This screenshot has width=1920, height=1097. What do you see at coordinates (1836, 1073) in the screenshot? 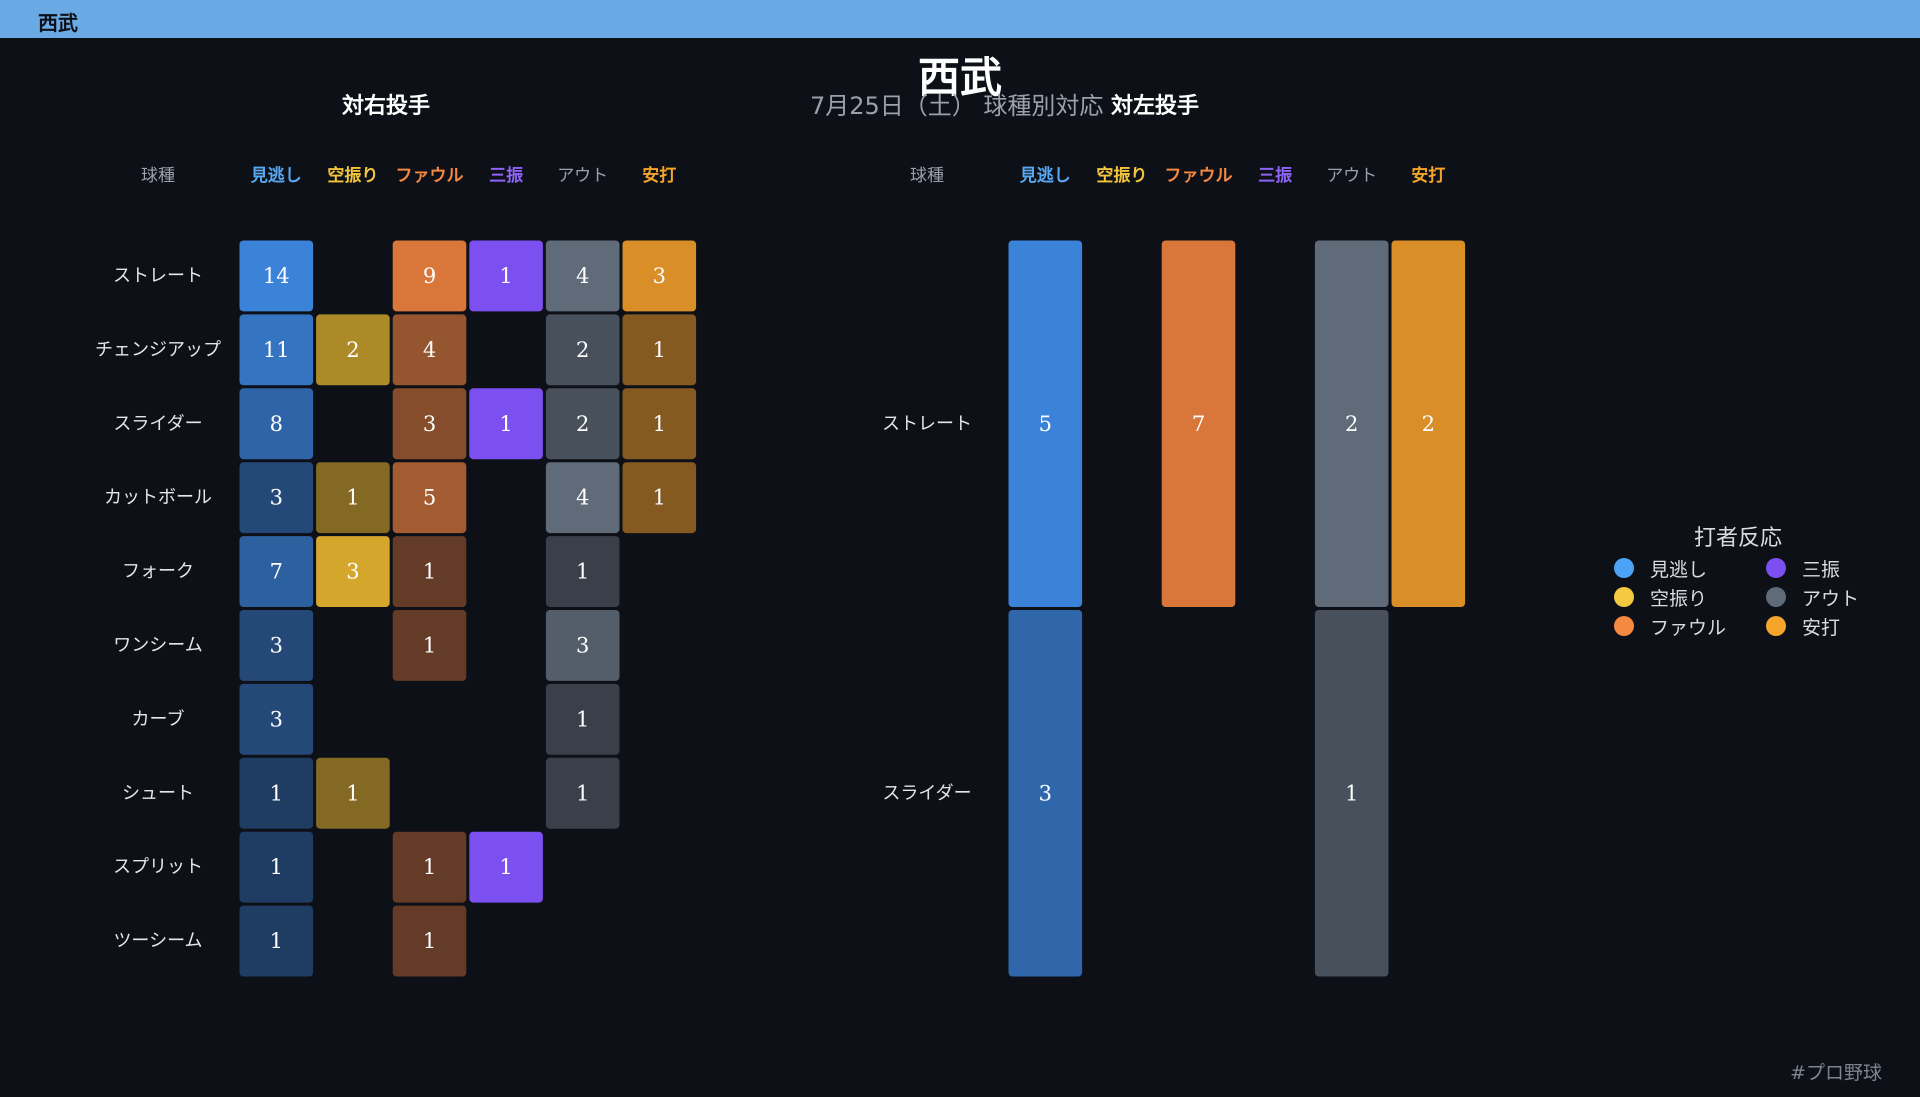
I see `hashtag: #プロ野球` at bounding box center [1836, 1073].